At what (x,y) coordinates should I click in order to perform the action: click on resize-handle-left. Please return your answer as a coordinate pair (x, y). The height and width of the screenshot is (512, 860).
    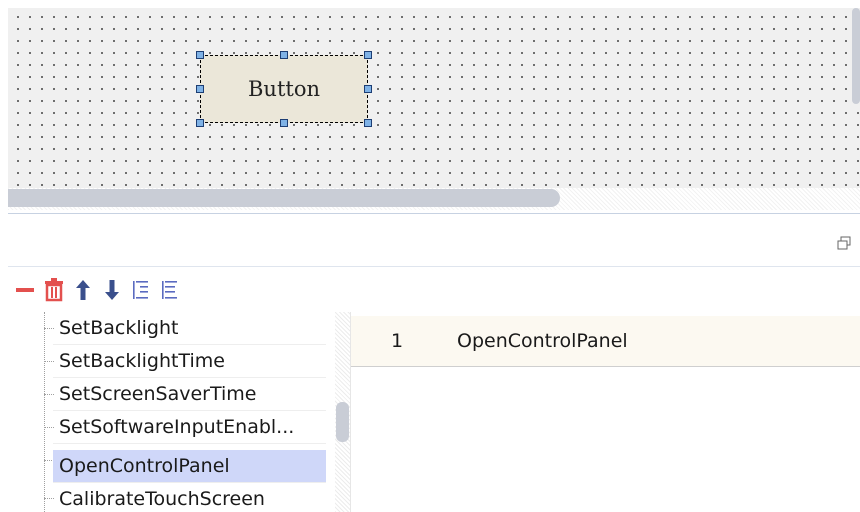
    Looking at the image, I should click on (200, 89).